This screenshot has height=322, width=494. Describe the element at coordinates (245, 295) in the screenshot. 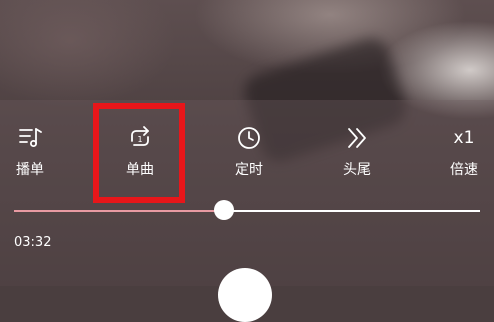

I see `play-pause-button` at that location.